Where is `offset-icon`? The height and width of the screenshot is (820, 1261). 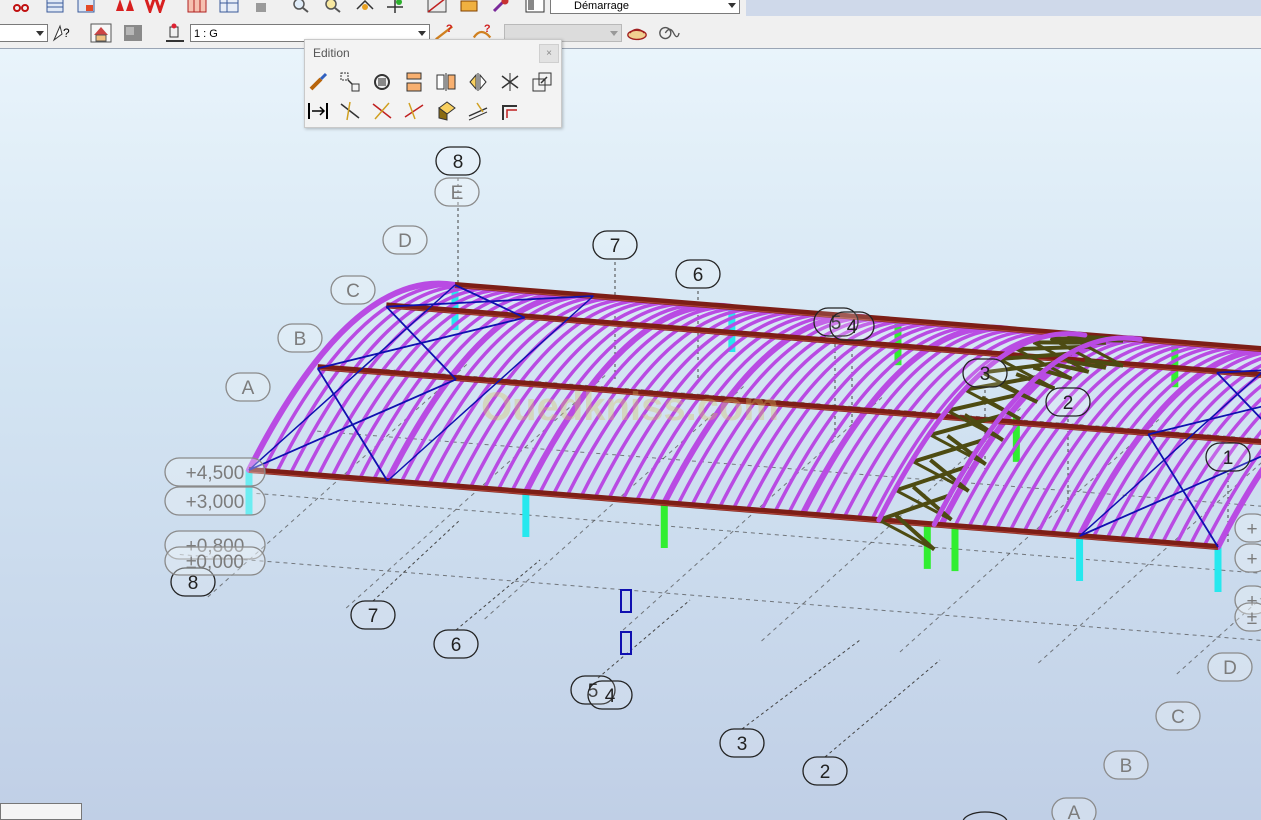 offset-icon is located at coordinates (478, 111).